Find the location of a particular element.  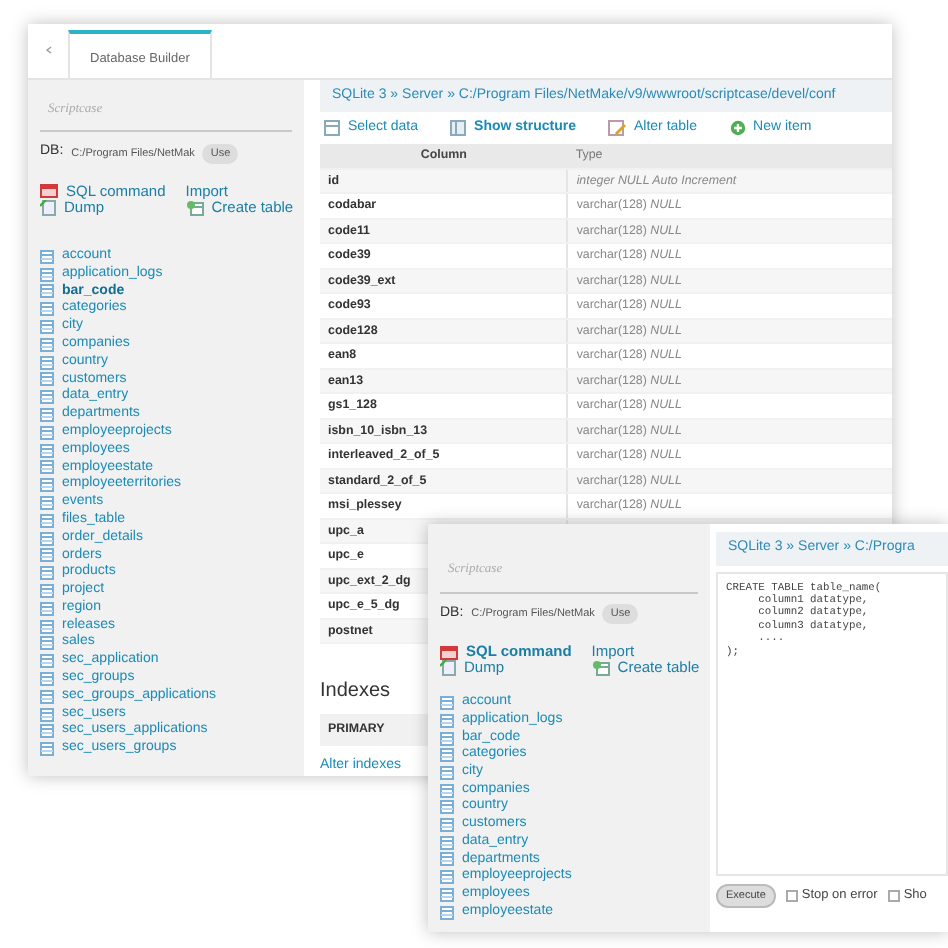

table-edit-icon is located at coordinates (616, 128).